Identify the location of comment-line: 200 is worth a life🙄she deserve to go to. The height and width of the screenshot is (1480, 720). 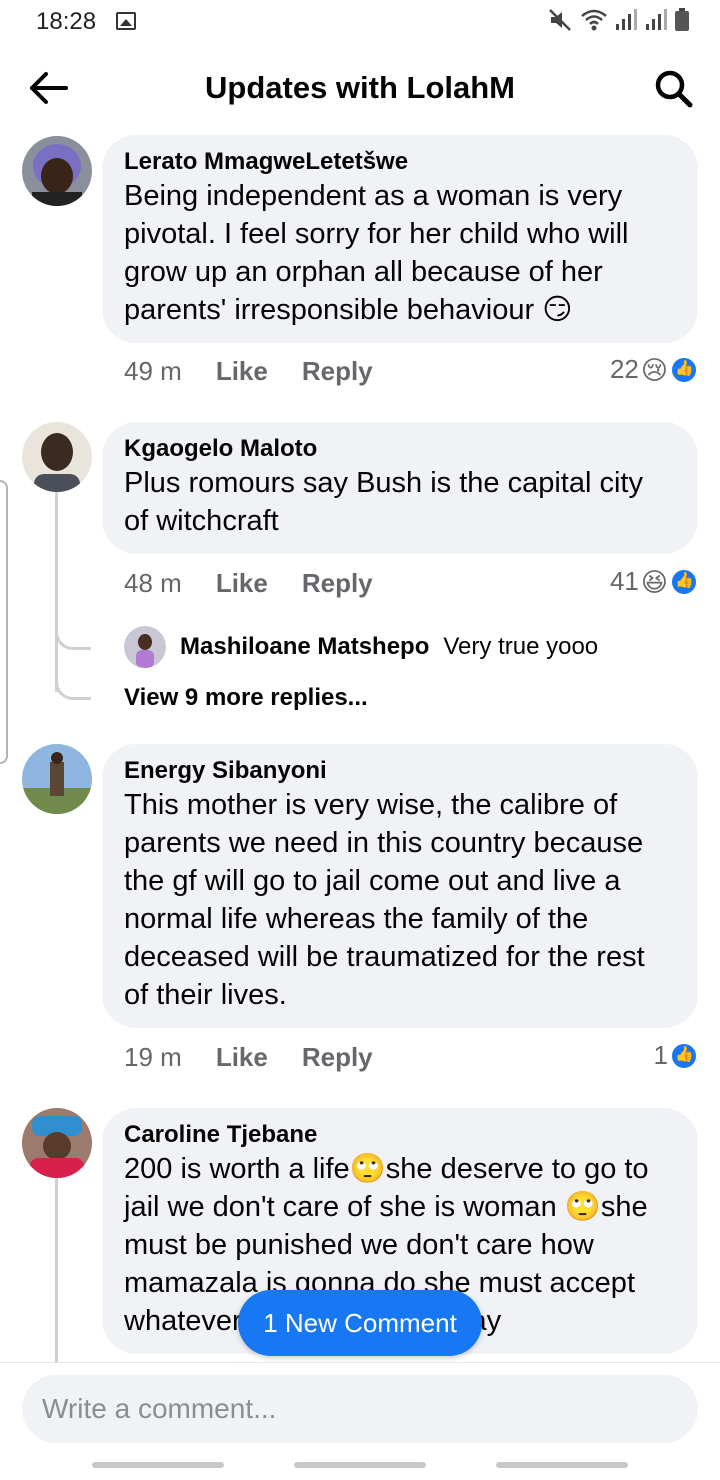
(386, 1169).